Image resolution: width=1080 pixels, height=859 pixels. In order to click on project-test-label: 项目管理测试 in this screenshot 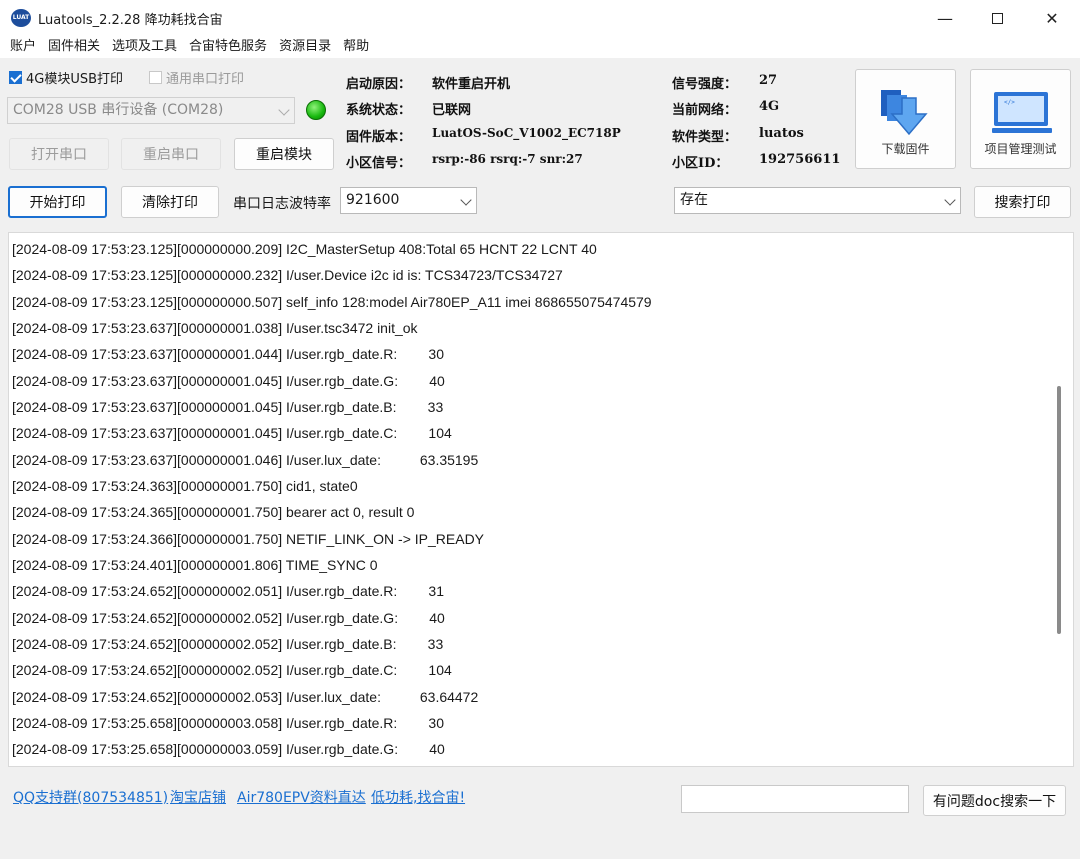, I will do `click(1020, 149)`.